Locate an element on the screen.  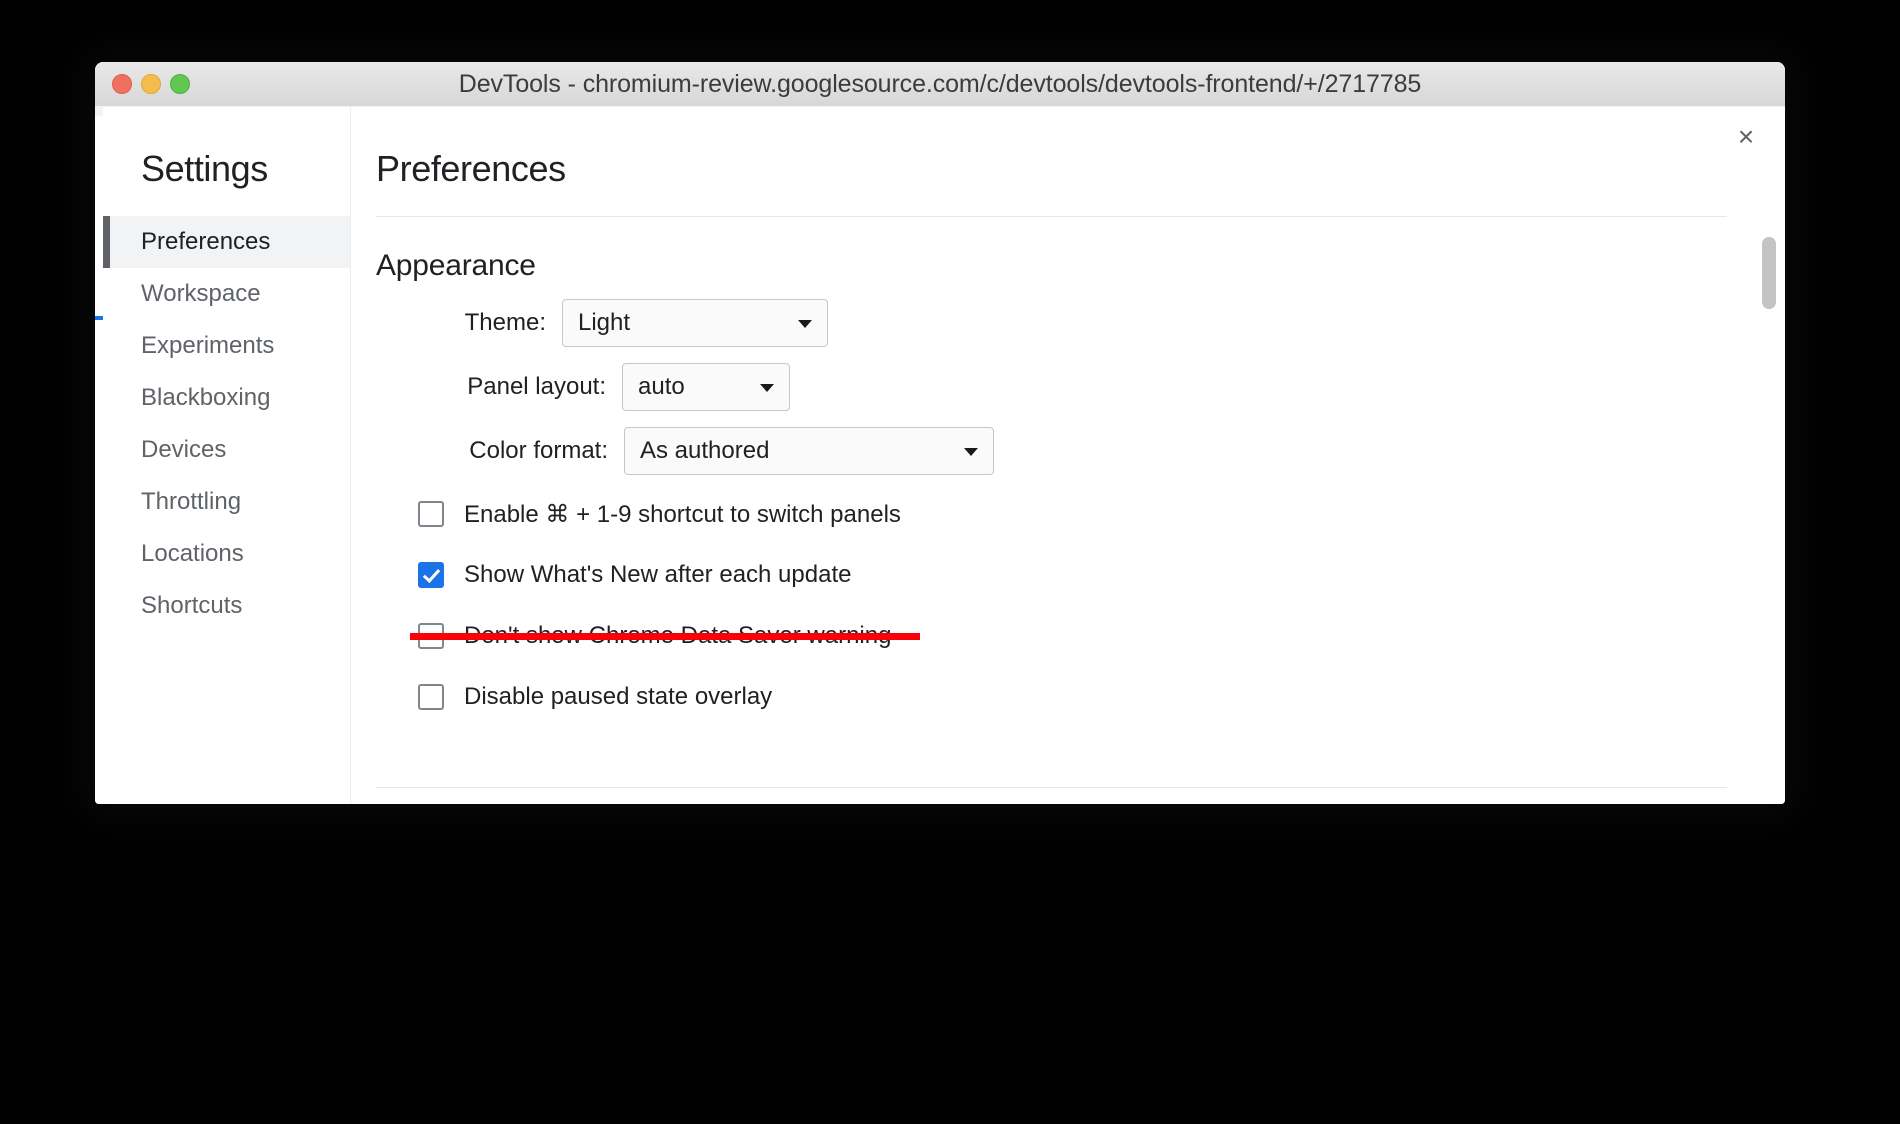
checkbox-data-saver-label: Don't show Chrome Data Saver warning is located at coordinates (678, 635).